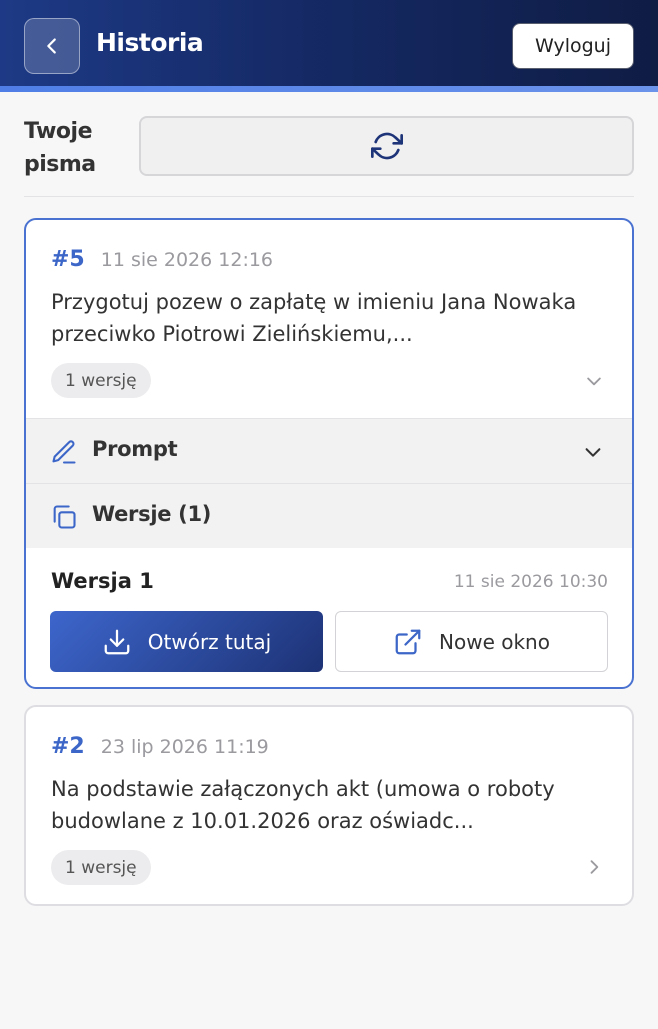 The height and width of the screenshot is (1029, 658). What do you see at coordinates (573, 46) in the screenshot?
I see `logout-button: Wyloguj` at bounding box center [573, 46].